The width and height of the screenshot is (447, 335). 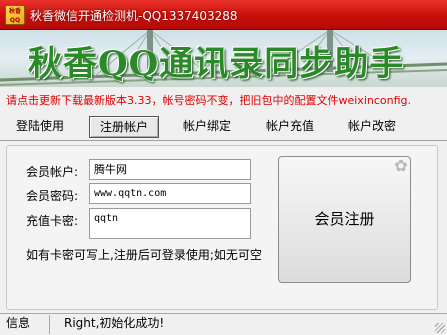 I want to click on banner-title: 秋香QQ通讯录同步助手, so click(x=216, y=64).